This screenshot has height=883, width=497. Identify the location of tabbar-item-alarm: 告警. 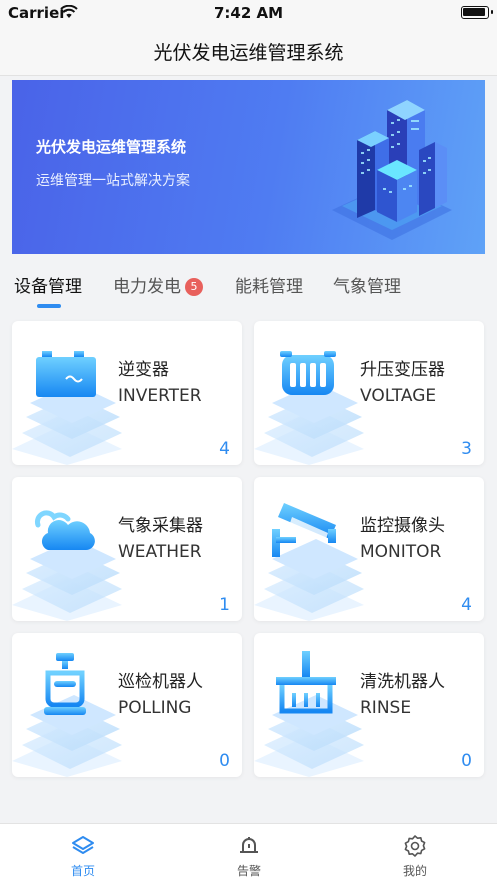
(249, 853).